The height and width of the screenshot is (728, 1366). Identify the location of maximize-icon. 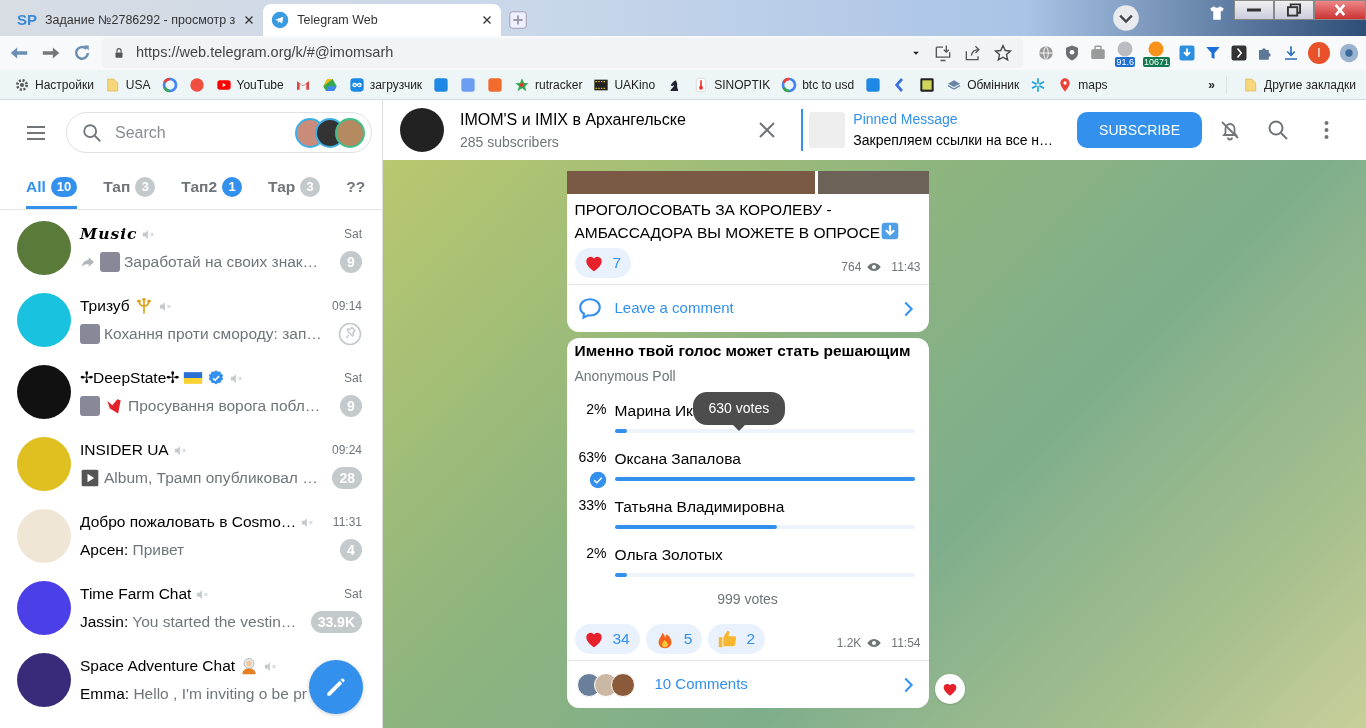
(1294, 10).